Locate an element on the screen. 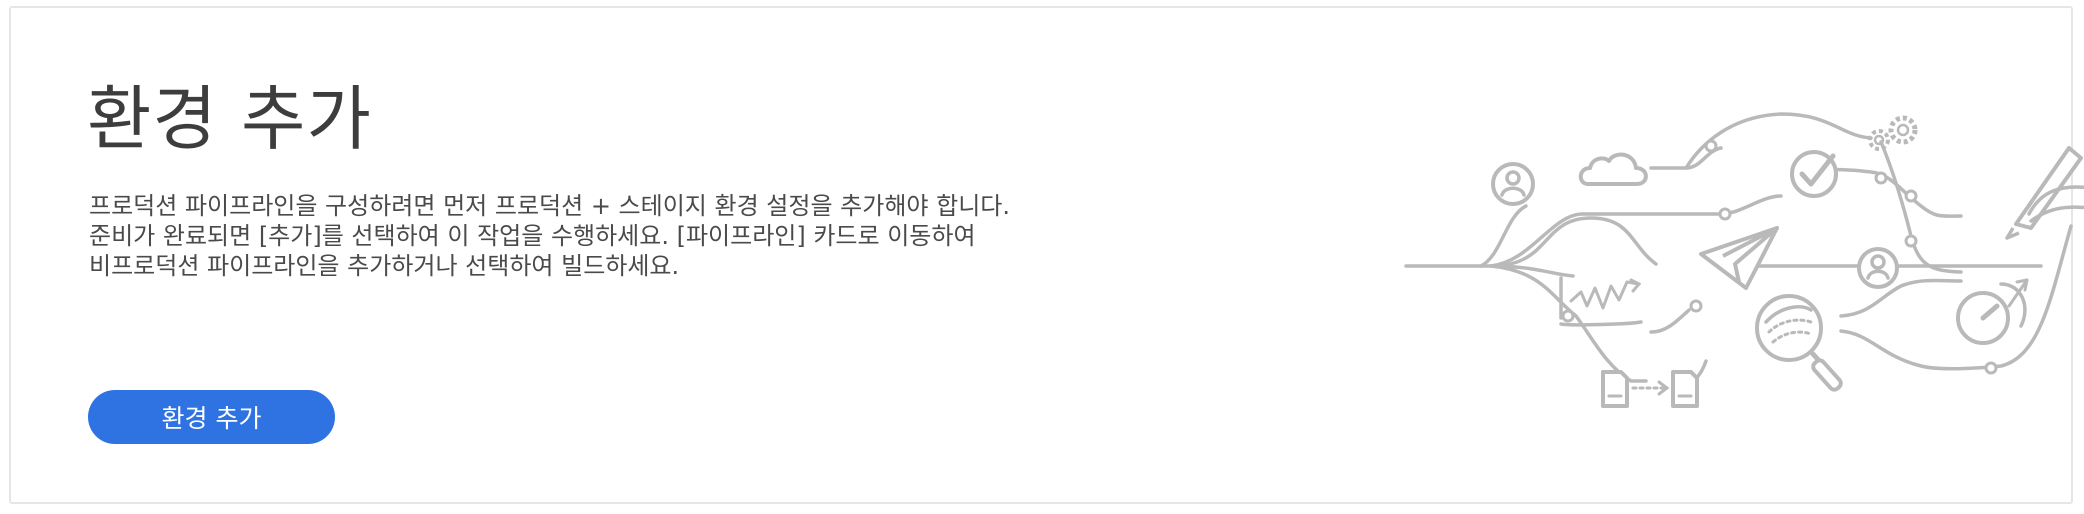 The height and width of the screenshot is (514, 2084). pen-icon is located at coordinates (2044, 193).